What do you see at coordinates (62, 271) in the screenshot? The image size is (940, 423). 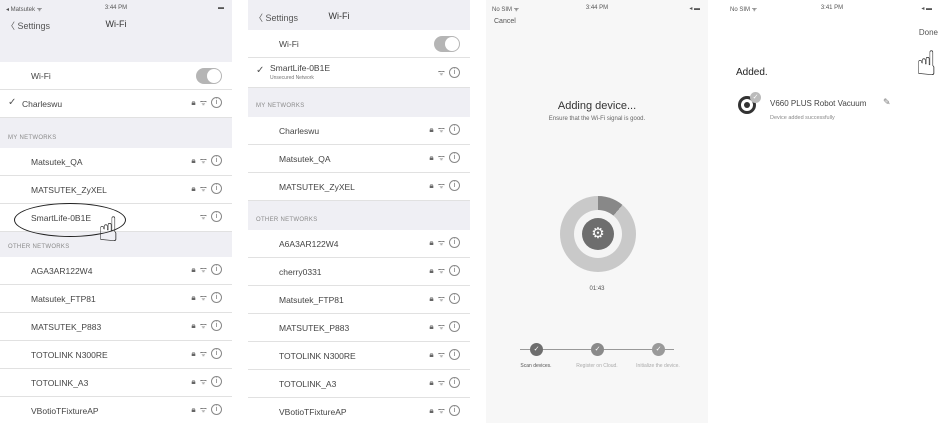 I see `network-name: AGA3AR122W4` at bounding box center [62, 271].